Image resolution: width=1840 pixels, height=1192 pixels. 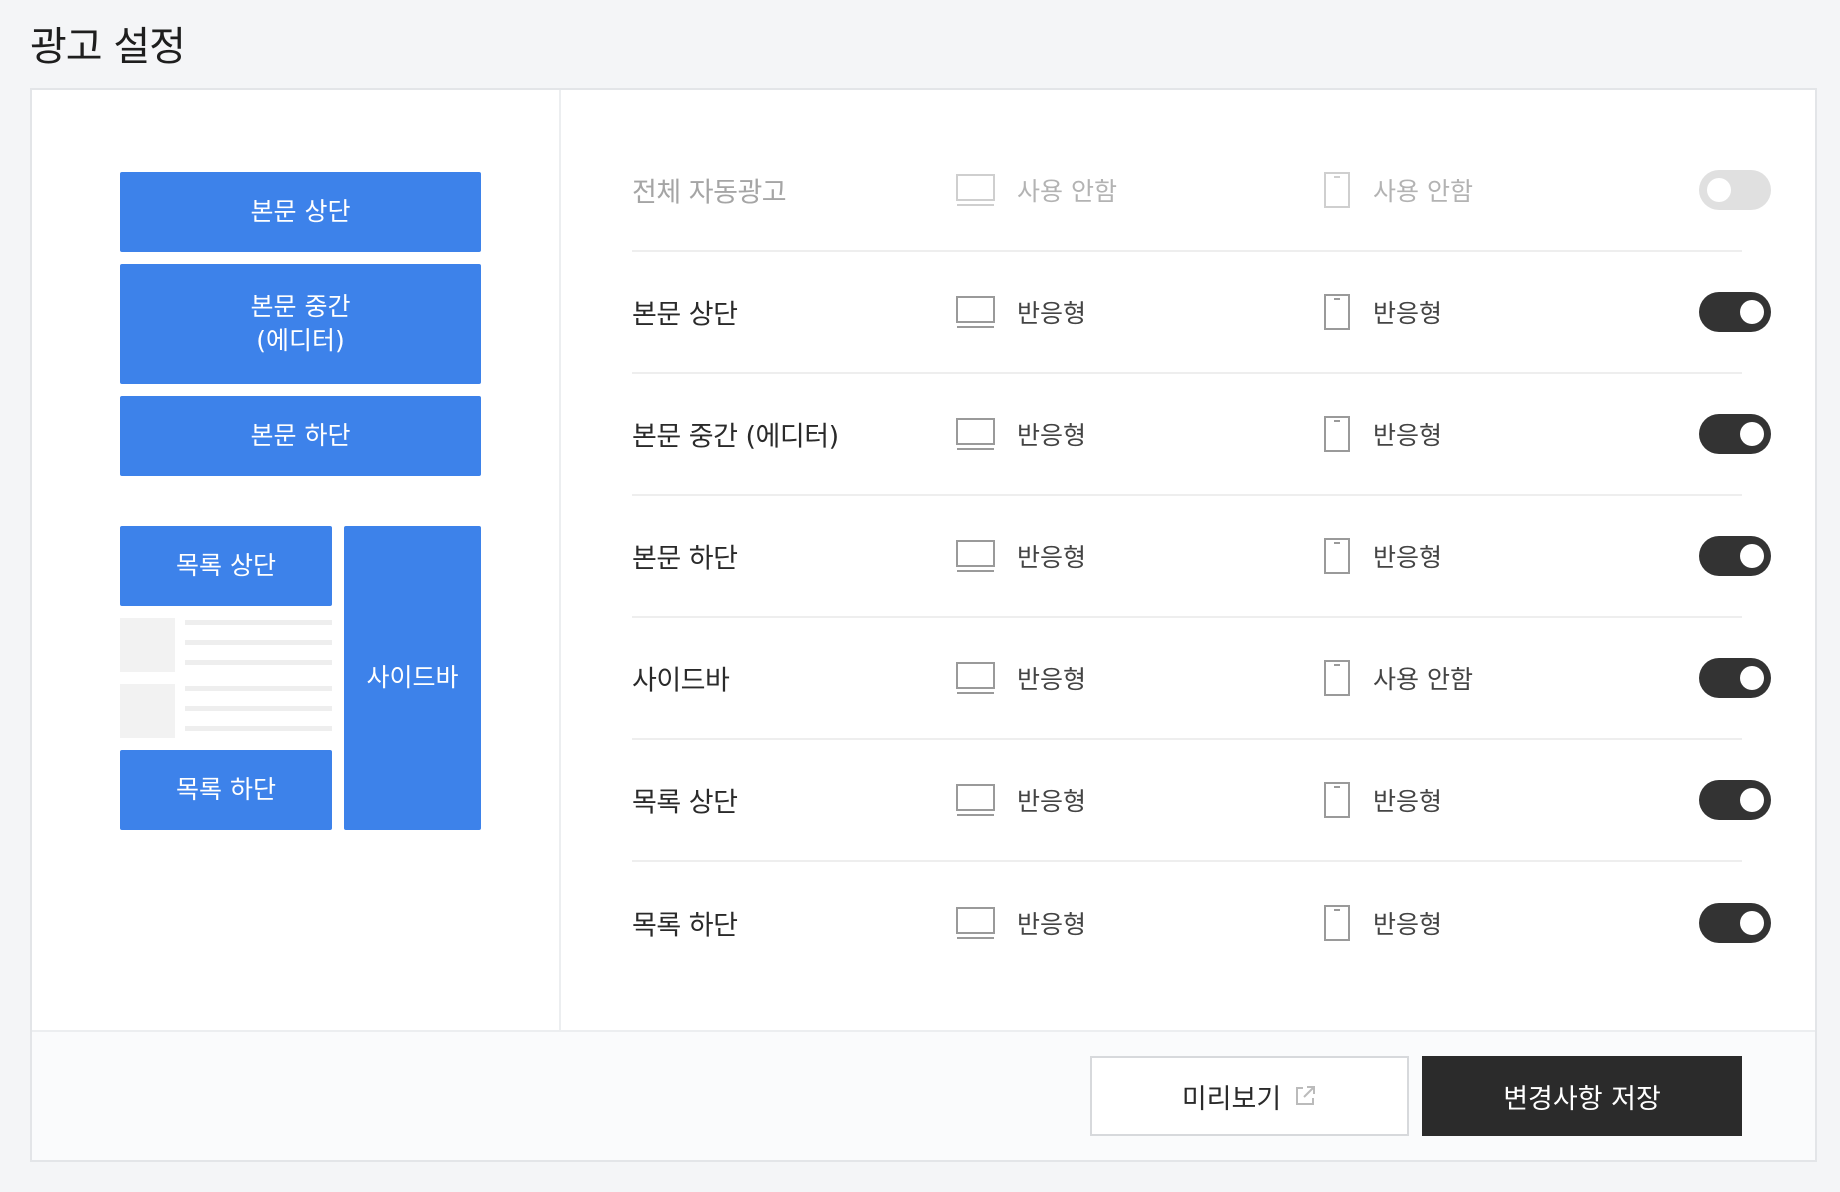 What do you see at coordinates (1735, 800) in the screenshot?
I see `ad-toggle-list-top` at bounding box center [1735, 800].